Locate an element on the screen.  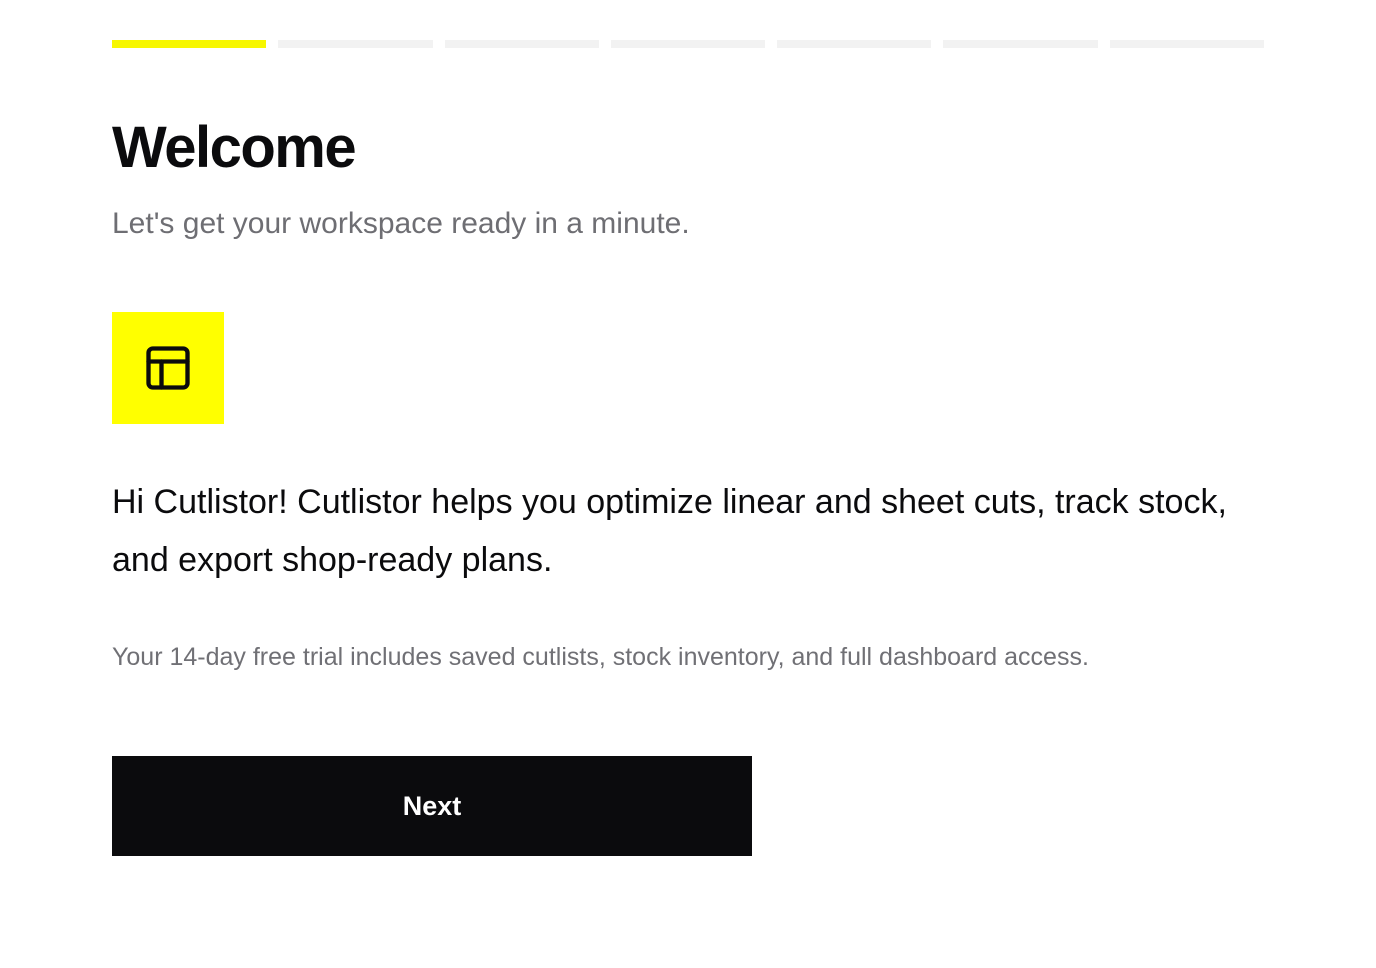
layout-panel-icon is located at coordinates (168, 368).